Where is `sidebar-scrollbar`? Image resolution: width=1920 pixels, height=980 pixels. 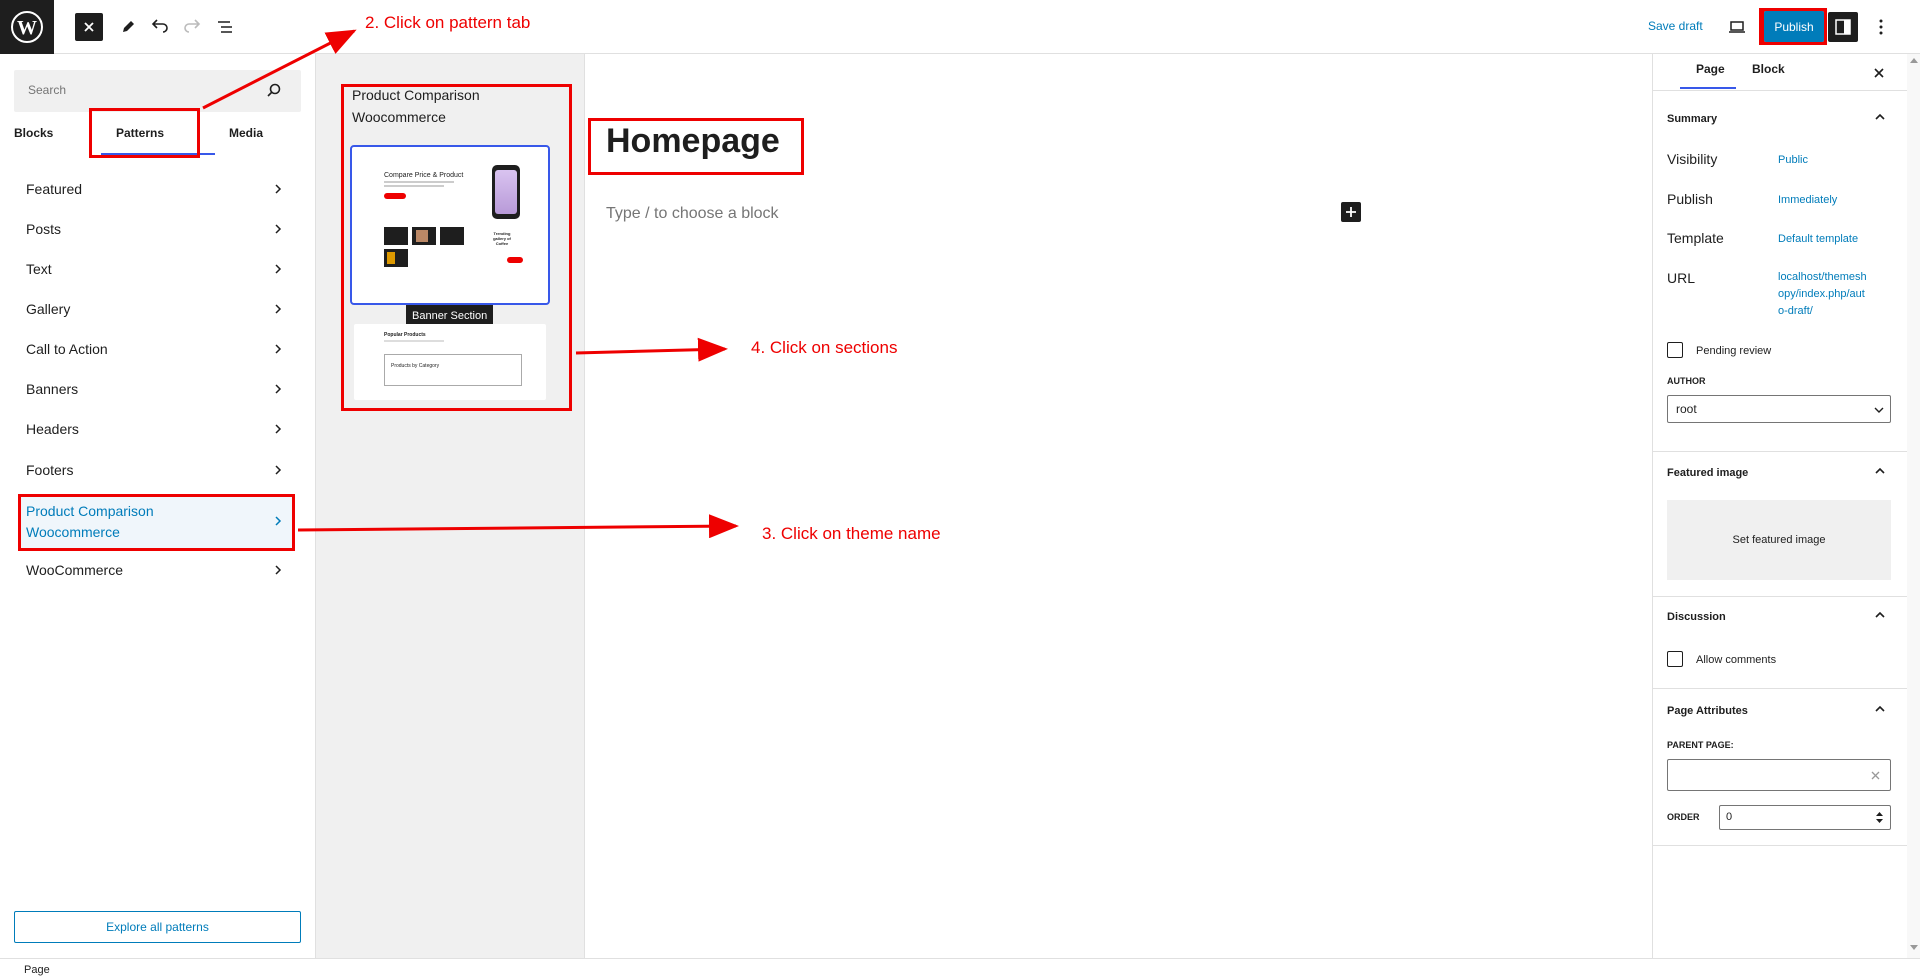 sidebar-scrollbar is located at coordinates (1913, 506).